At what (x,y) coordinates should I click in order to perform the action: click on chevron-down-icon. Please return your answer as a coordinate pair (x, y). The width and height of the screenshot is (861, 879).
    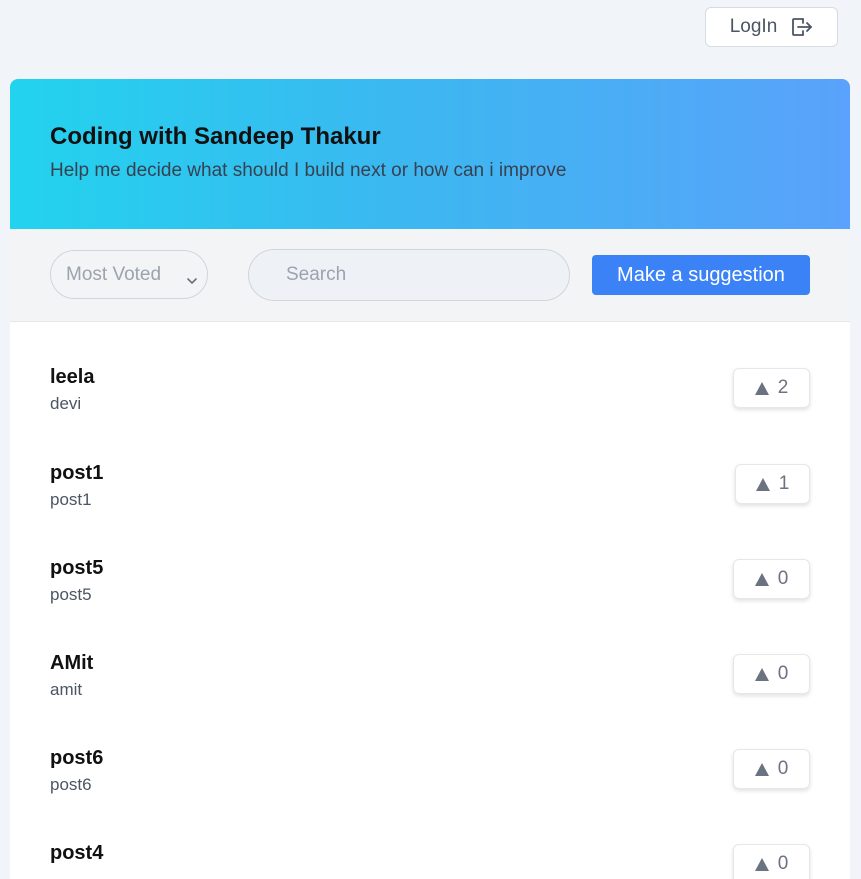
    Looking at the image, I should click on (192, 281).